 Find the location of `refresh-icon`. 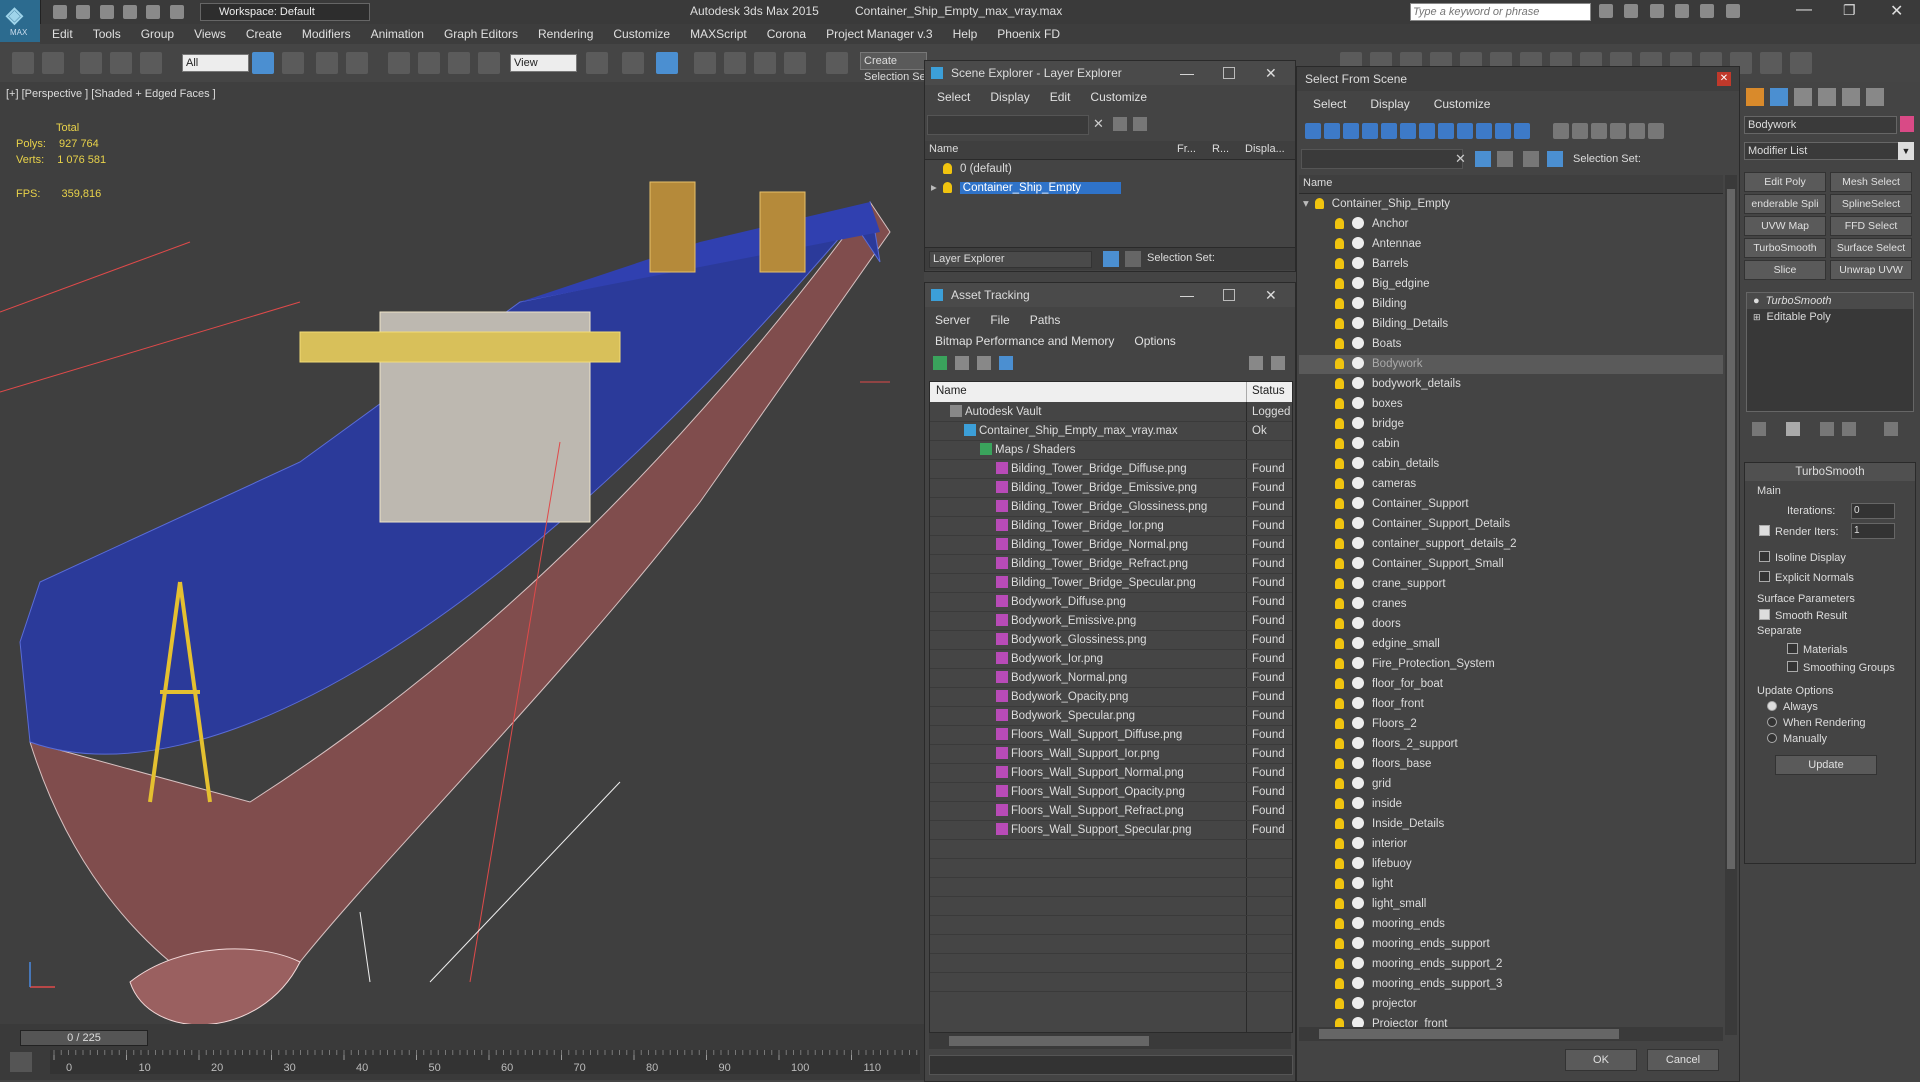

refresh-icon is located at coordinates (940, 363).